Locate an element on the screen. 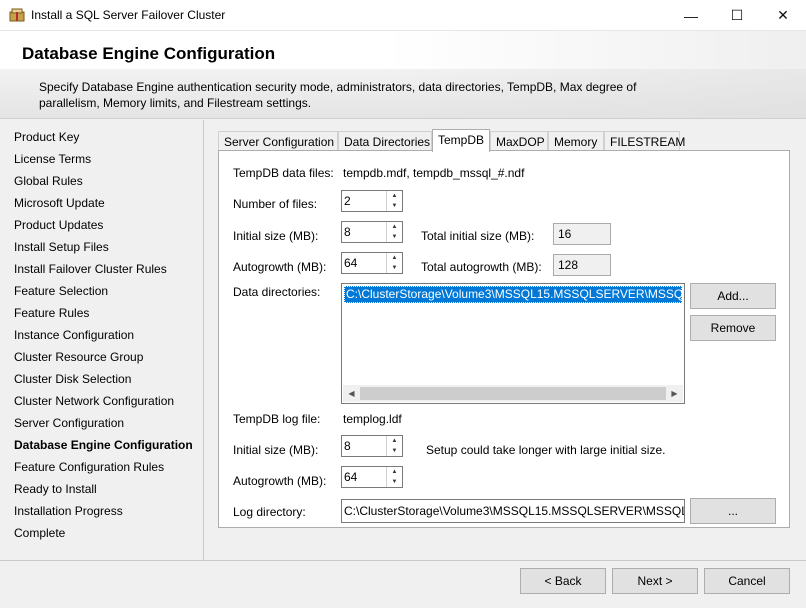 This screenshot has height=608, width=806. tab-maxdop: MaxDOP is located at coordinates (519, 141).